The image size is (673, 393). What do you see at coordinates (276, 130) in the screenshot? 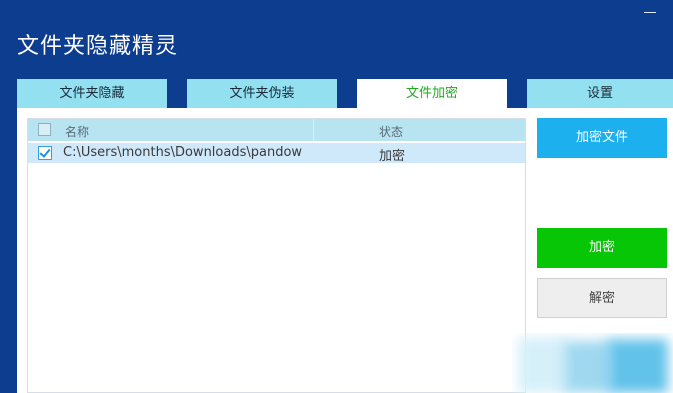
I see `list-header: 名称 状态` at bounding box center [276, 130].